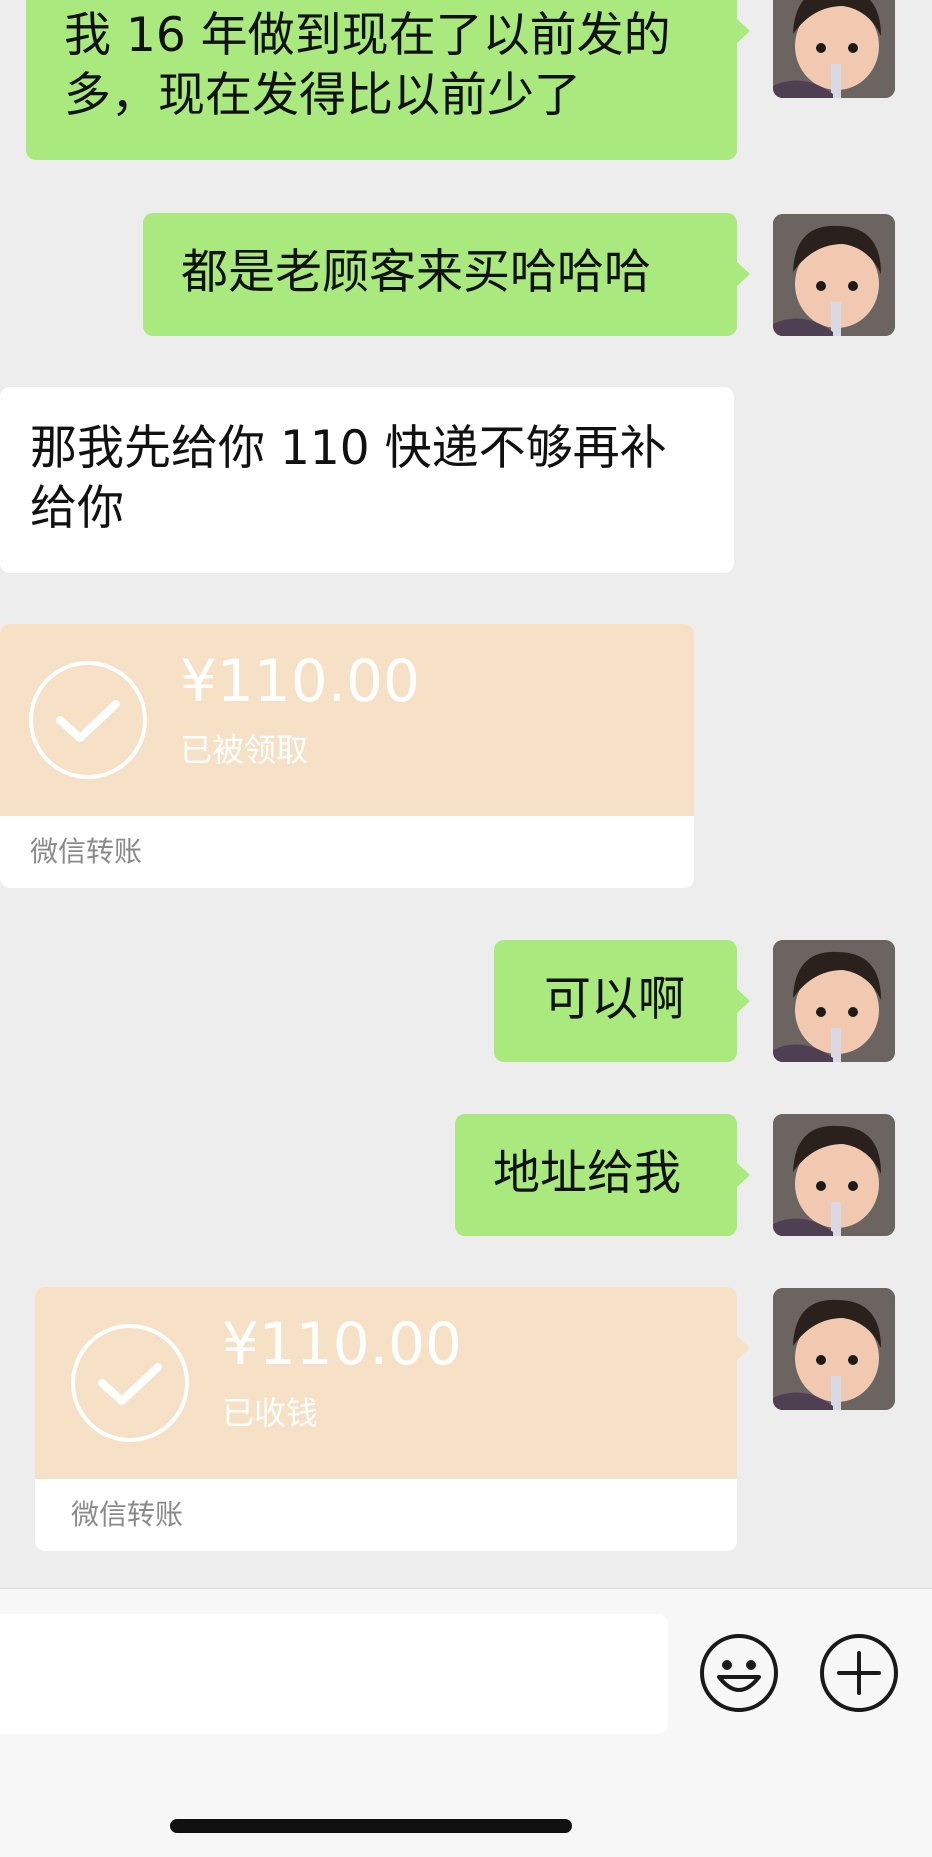  I want to click on message-bubble-self: 都是老顾客来买哈哈哈, so click(446, 274).